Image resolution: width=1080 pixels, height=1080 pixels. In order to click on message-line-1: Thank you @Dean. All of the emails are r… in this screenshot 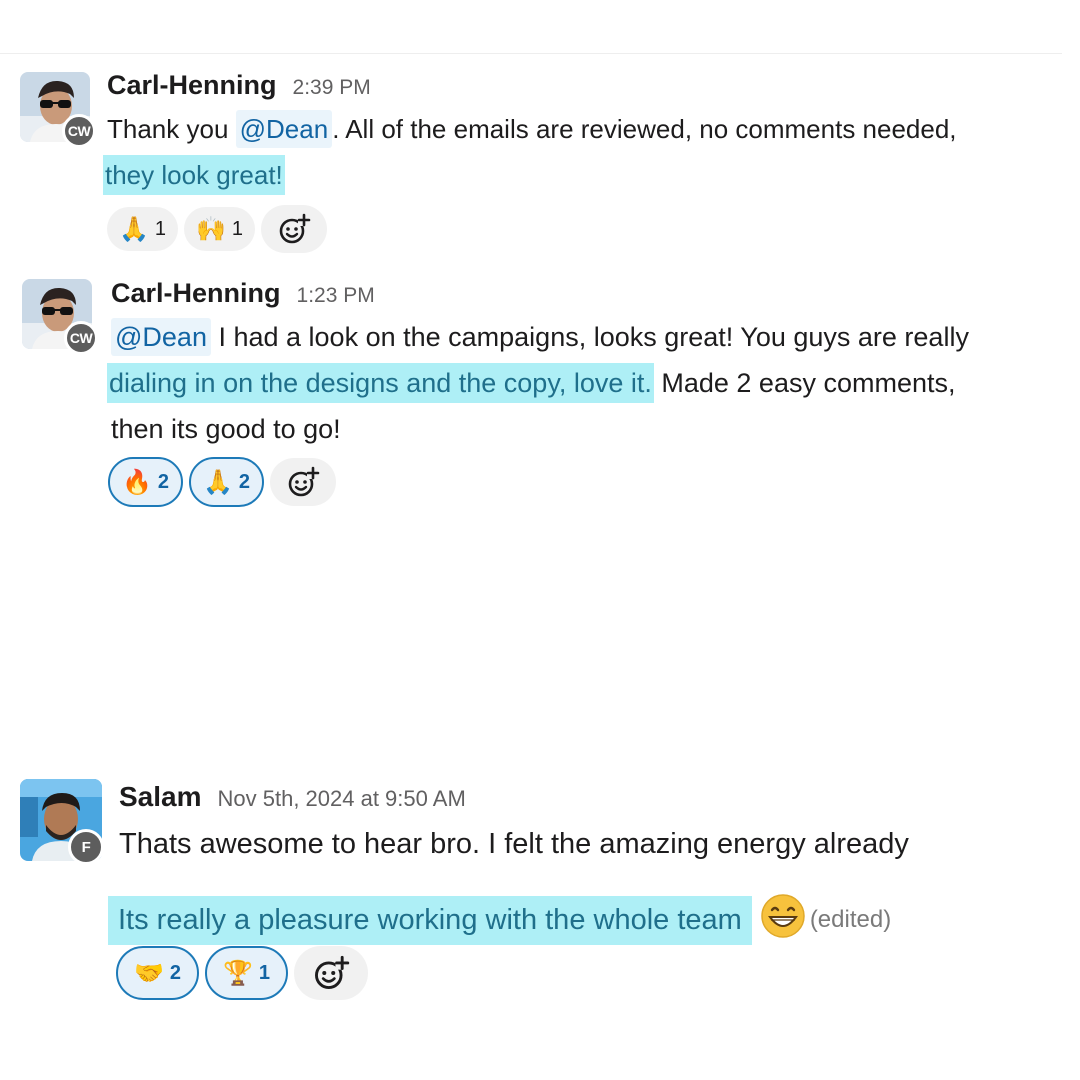, I will do `click(532, 129)`.